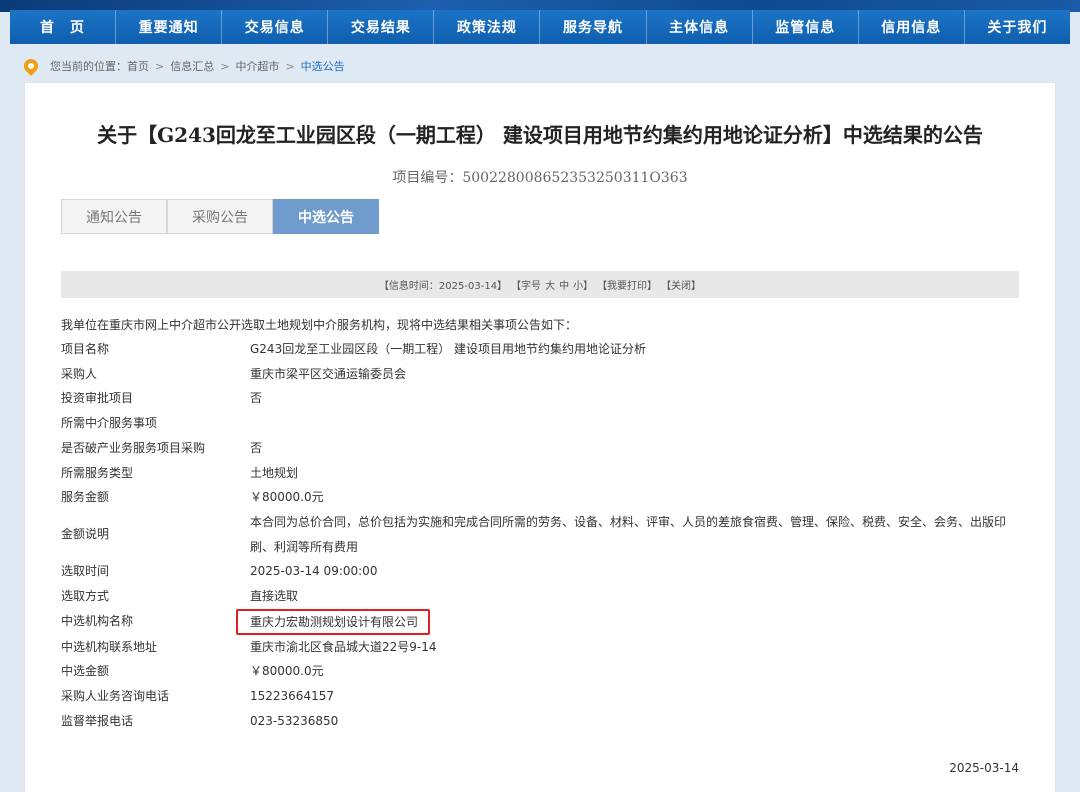 Image resolution: width=1080 pixels, height=792 pixels. I want to click on font-size-label: 【字号, so click(526, 286).